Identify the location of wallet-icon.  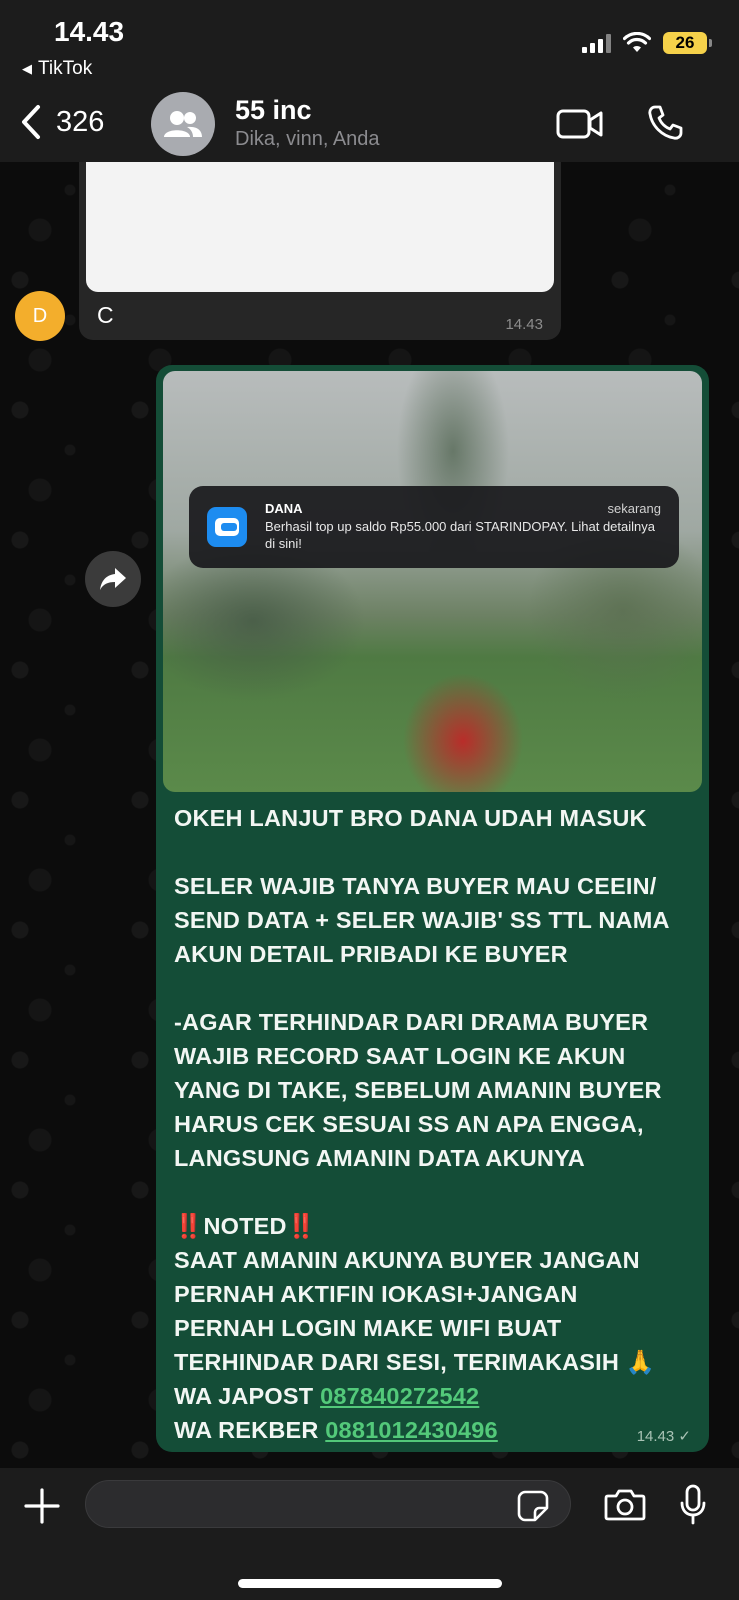
(227, 527).